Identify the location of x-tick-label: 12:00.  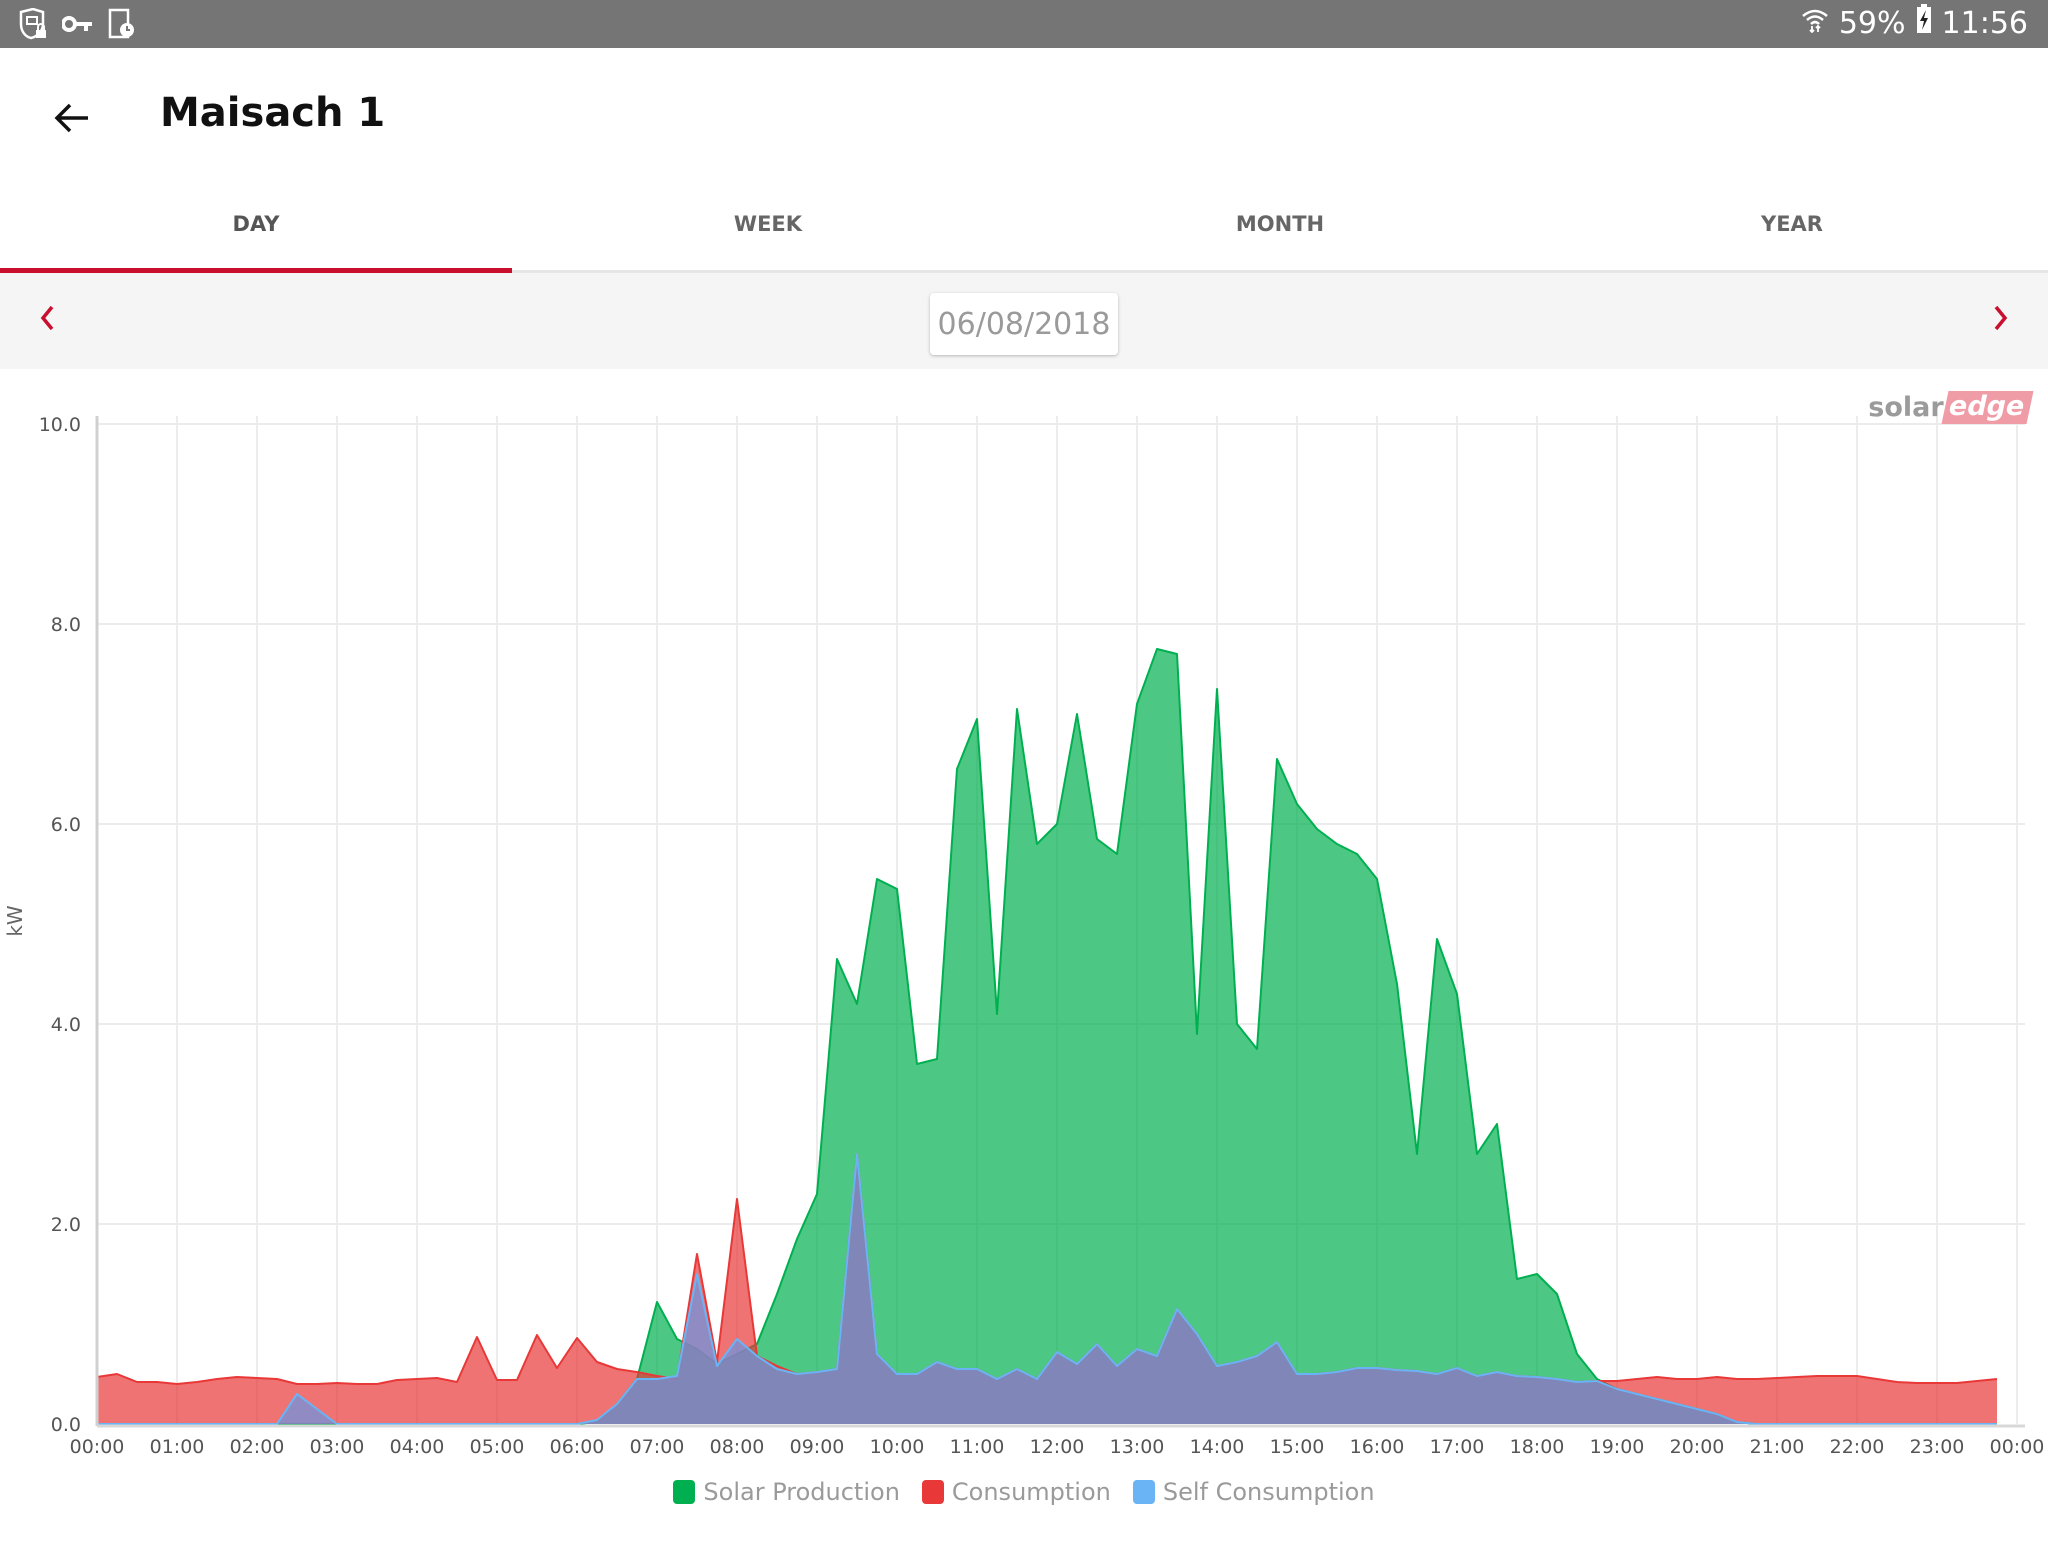
(1057, 1447).